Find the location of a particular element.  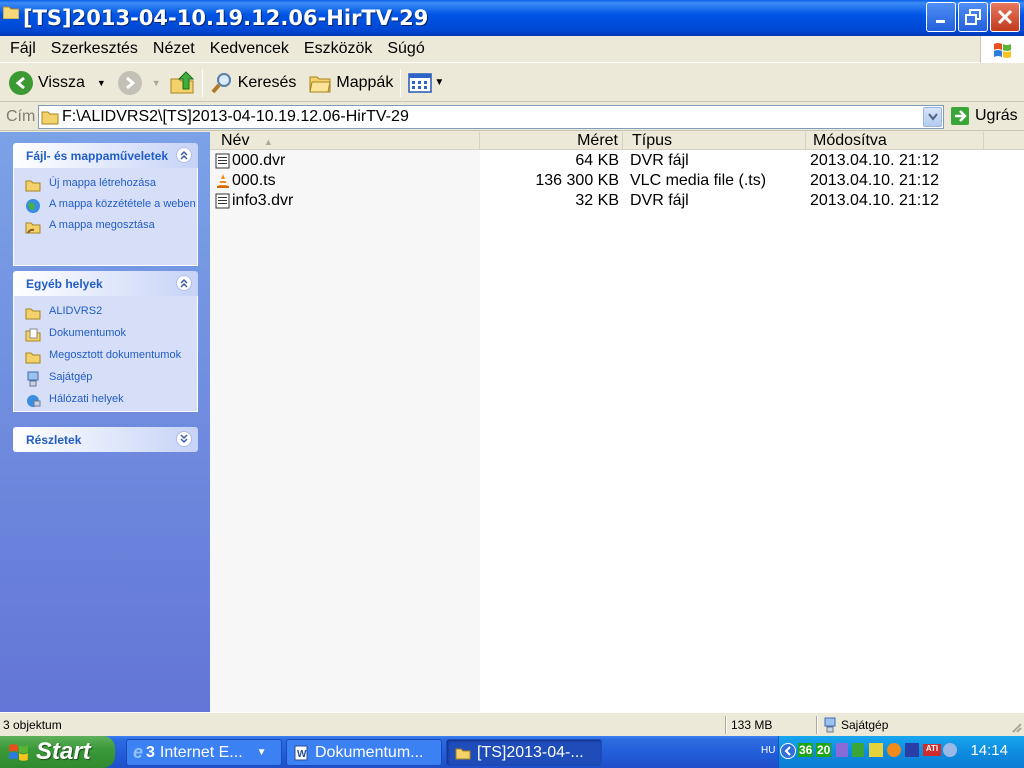

tray-badge-2: 20 is located at coordinates (824, 750).